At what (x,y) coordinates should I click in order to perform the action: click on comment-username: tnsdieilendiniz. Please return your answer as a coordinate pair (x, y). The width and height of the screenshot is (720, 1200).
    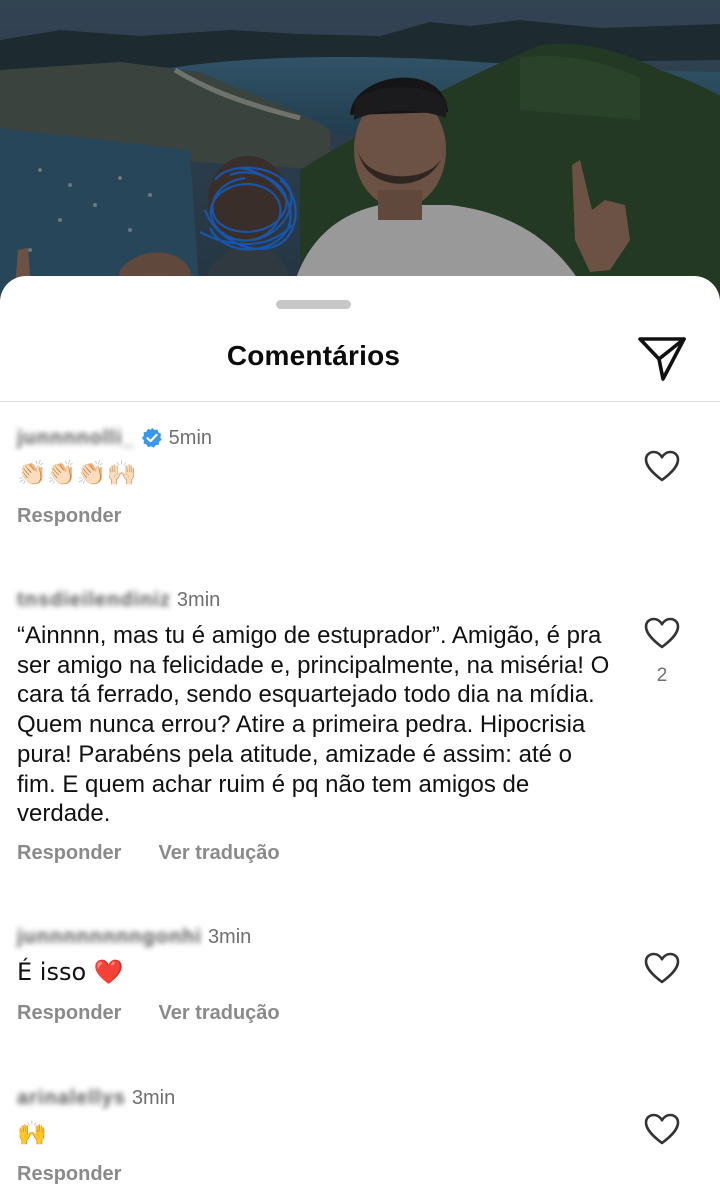
    Looking at the image, I should click on (94, 600).